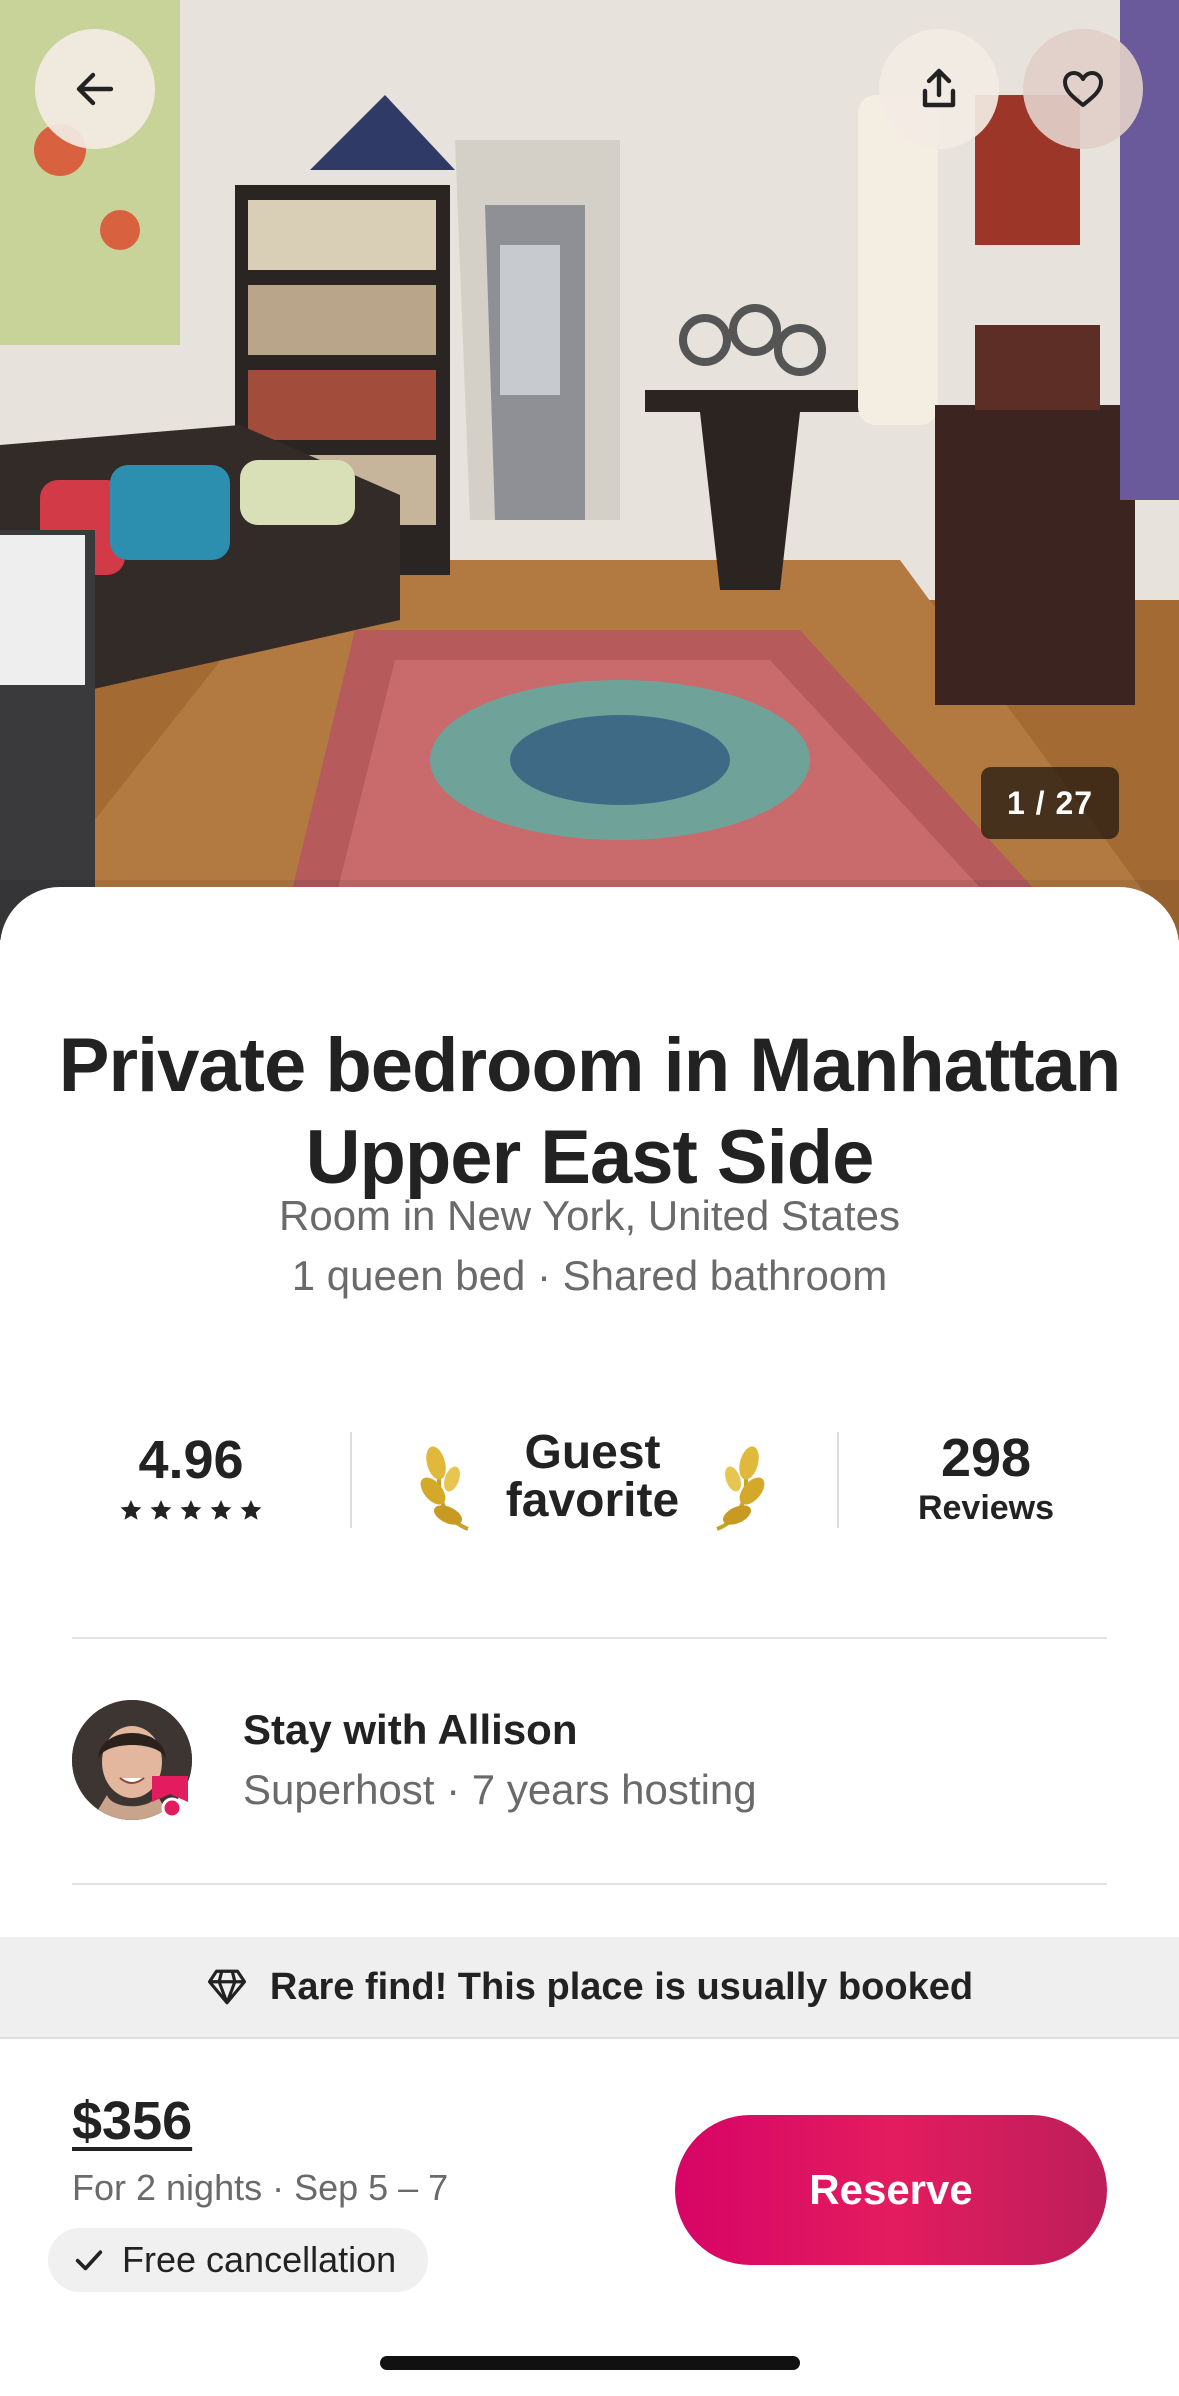 This screenshot has width=1179, height=2396. Describe the element at coordinates (259, 2259) in the screenshot. I see `free-cancellation-label: Free cancellation` at that location.